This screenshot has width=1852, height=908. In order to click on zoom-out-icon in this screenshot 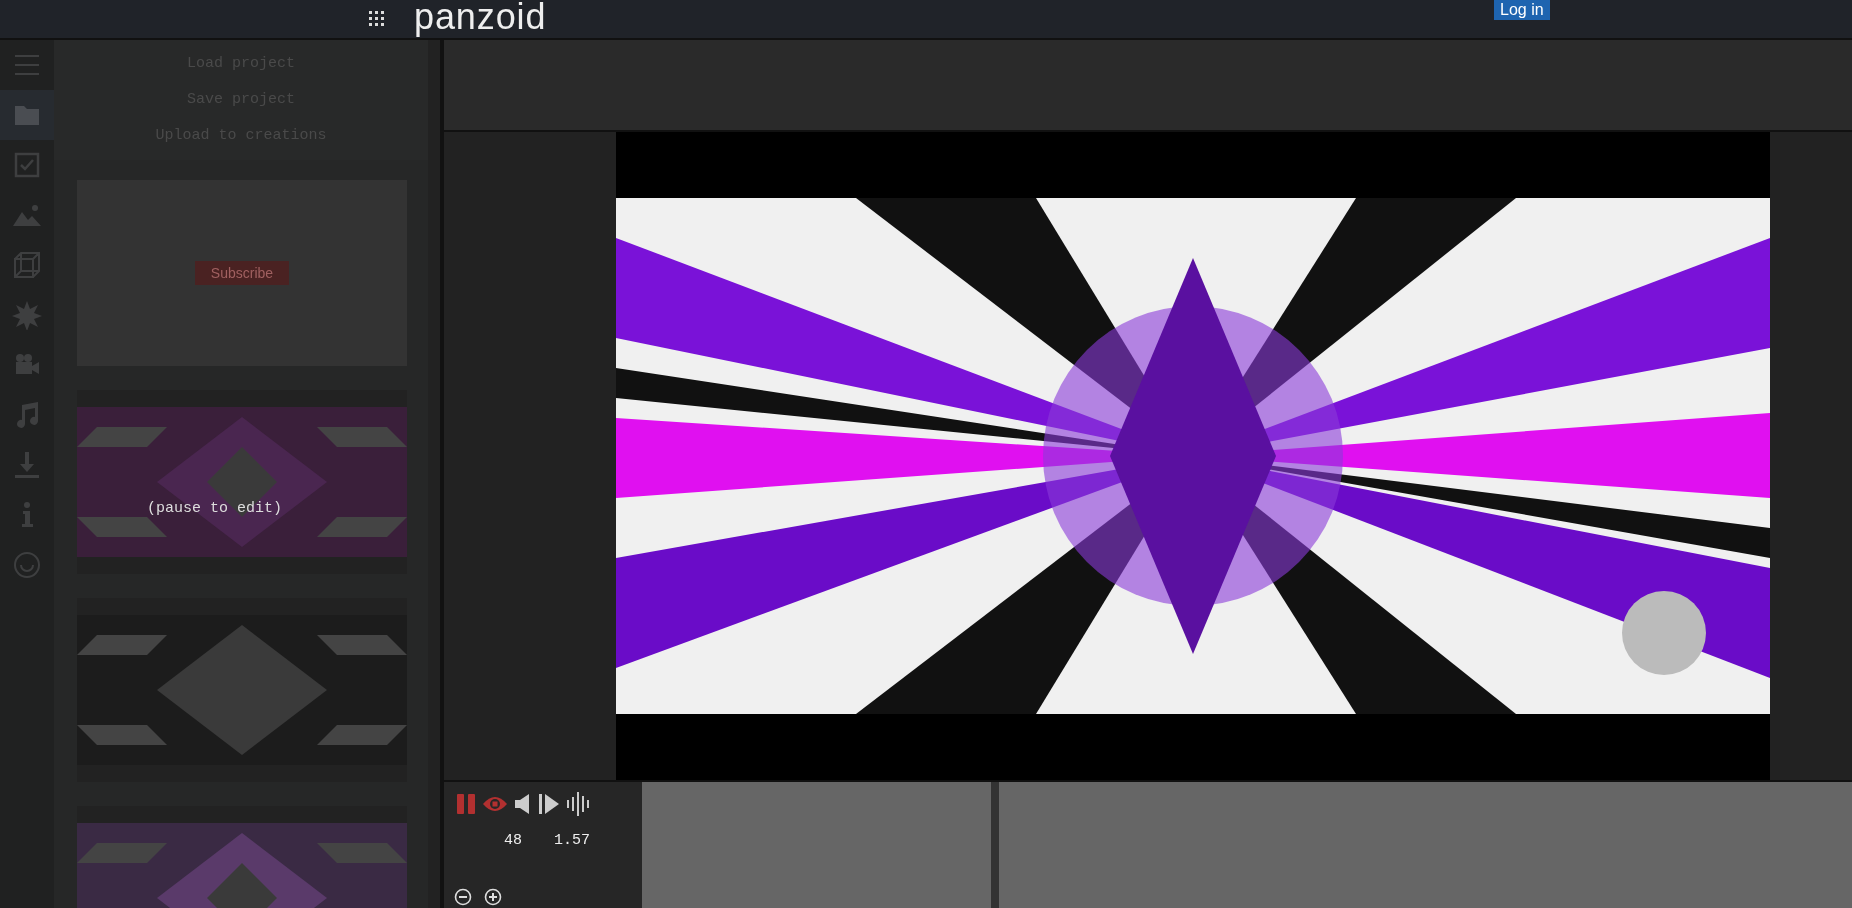, I will do `click(463, 897)`.